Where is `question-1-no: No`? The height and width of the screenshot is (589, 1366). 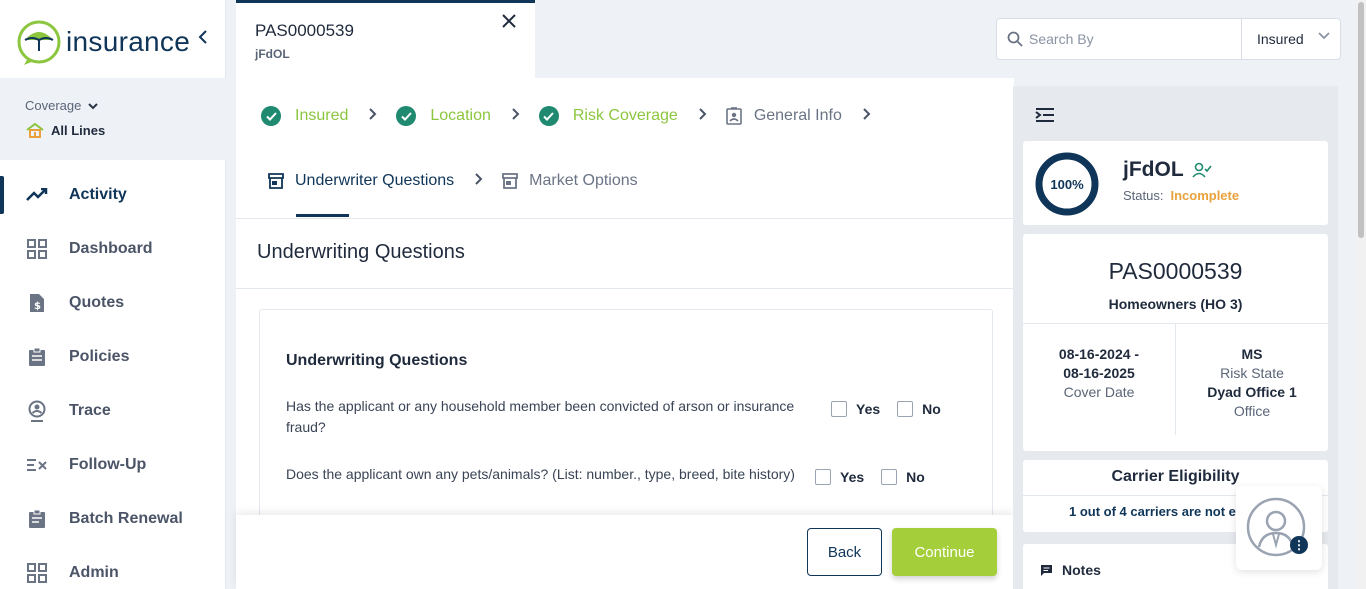
question-1-no: No is located at coordinates (919, 409).